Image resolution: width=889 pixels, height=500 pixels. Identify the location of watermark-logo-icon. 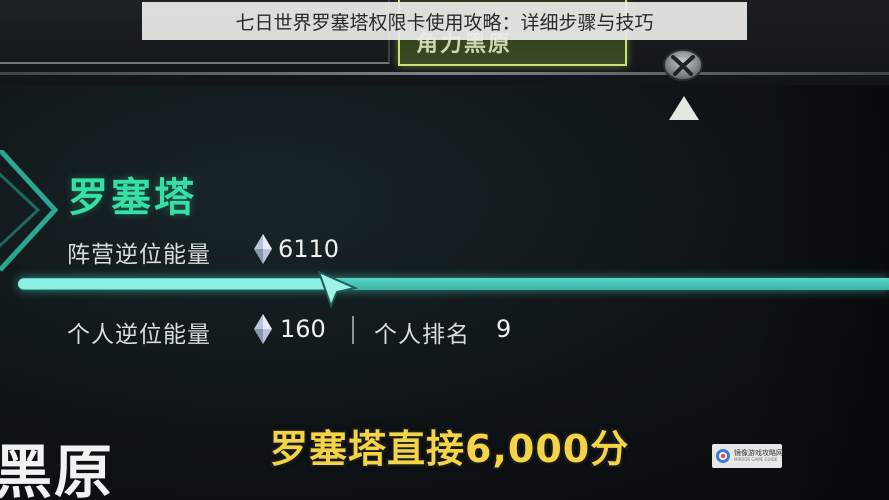
(723, 456).